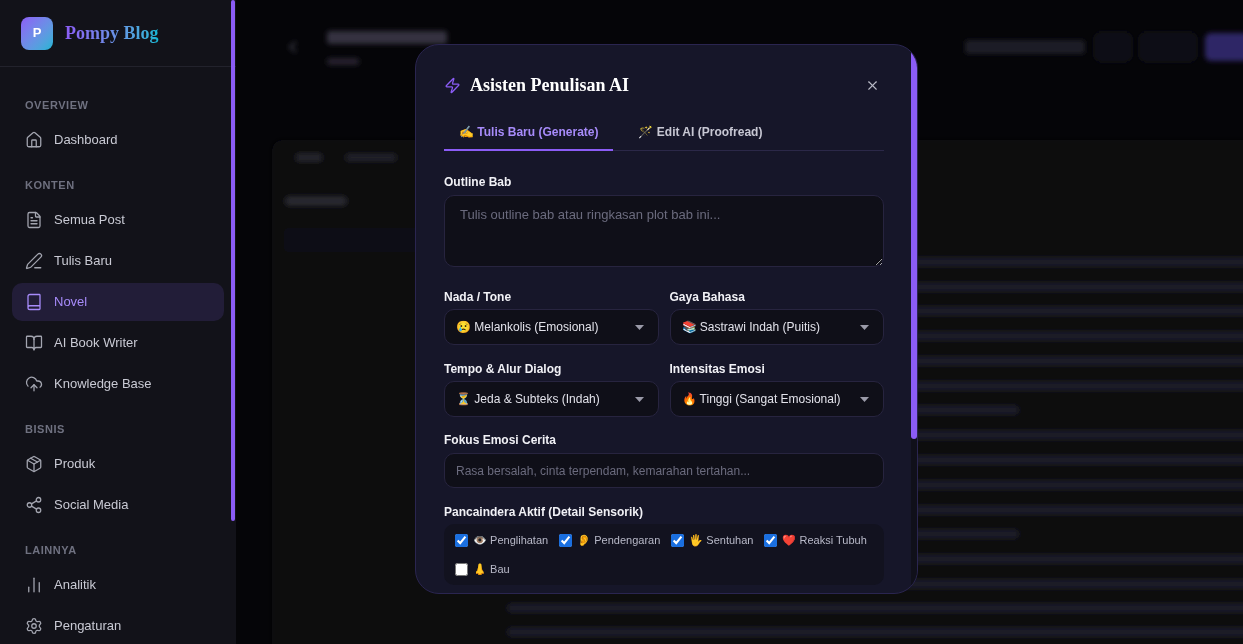  I want to click on scrollbar-thumb, so click(233, 260).